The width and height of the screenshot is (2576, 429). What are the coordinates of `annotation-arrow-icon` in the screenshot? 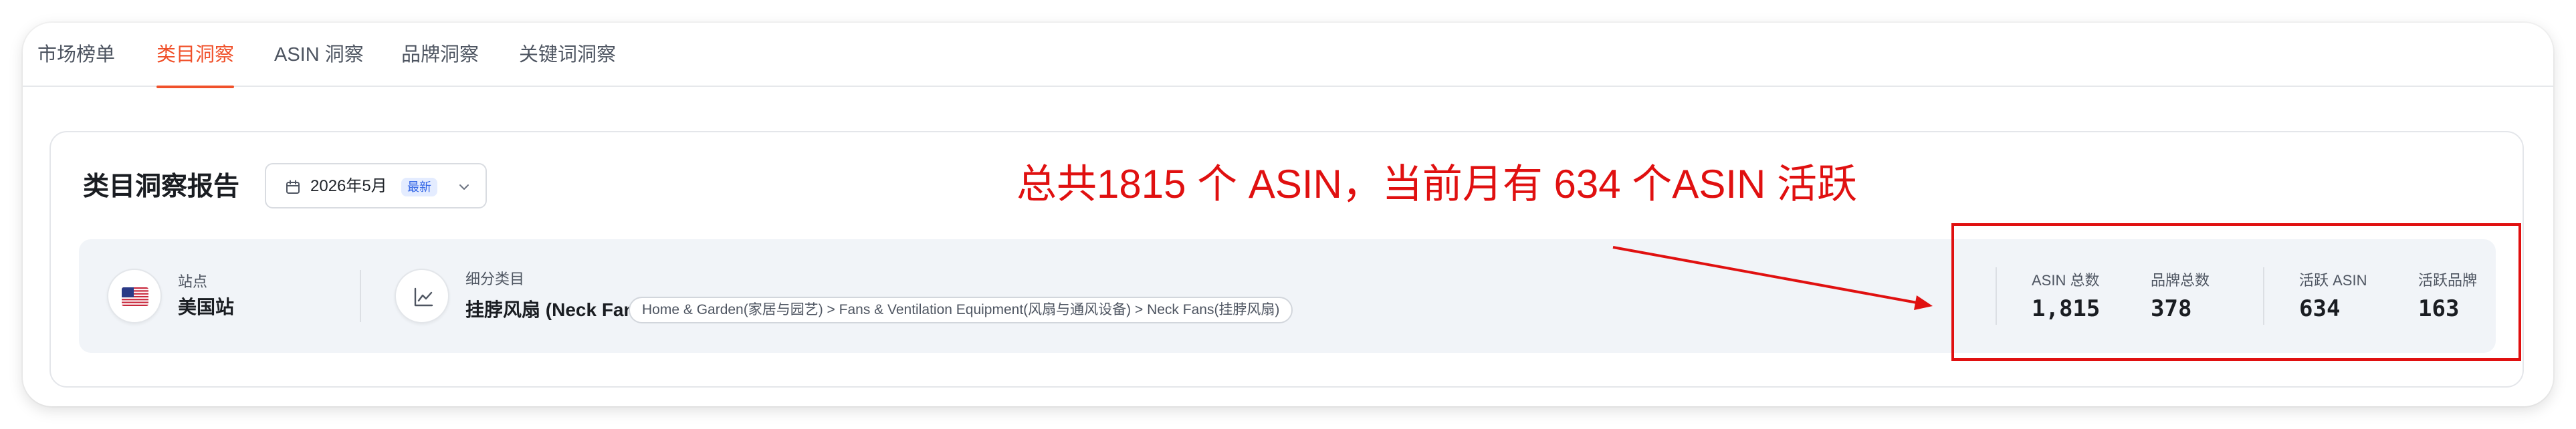 It's located at (1773, 278).